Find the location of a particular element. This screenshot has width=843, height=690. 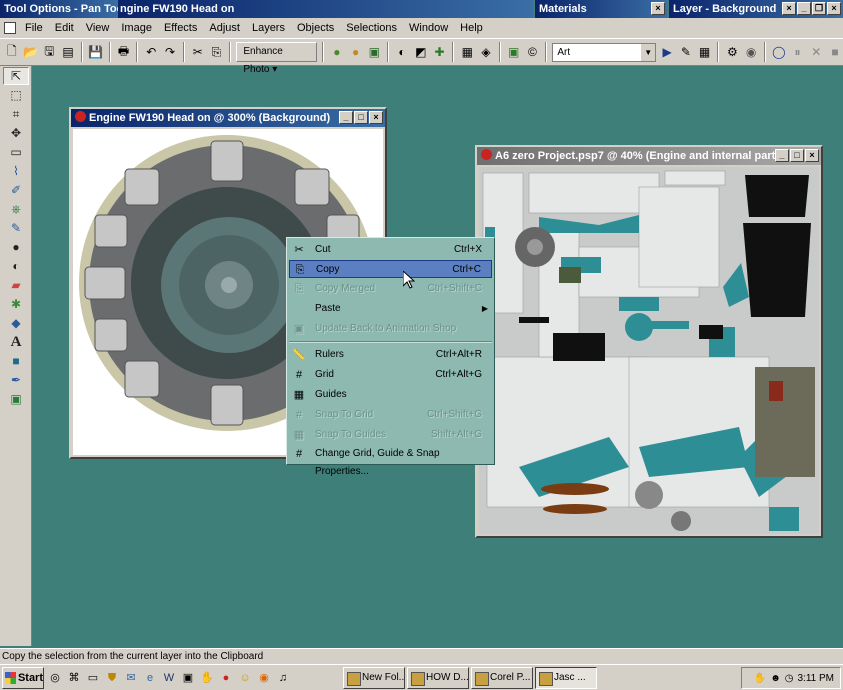

quicklaunch-desktop-icon: ▭ is located at coordinates (93, 678).